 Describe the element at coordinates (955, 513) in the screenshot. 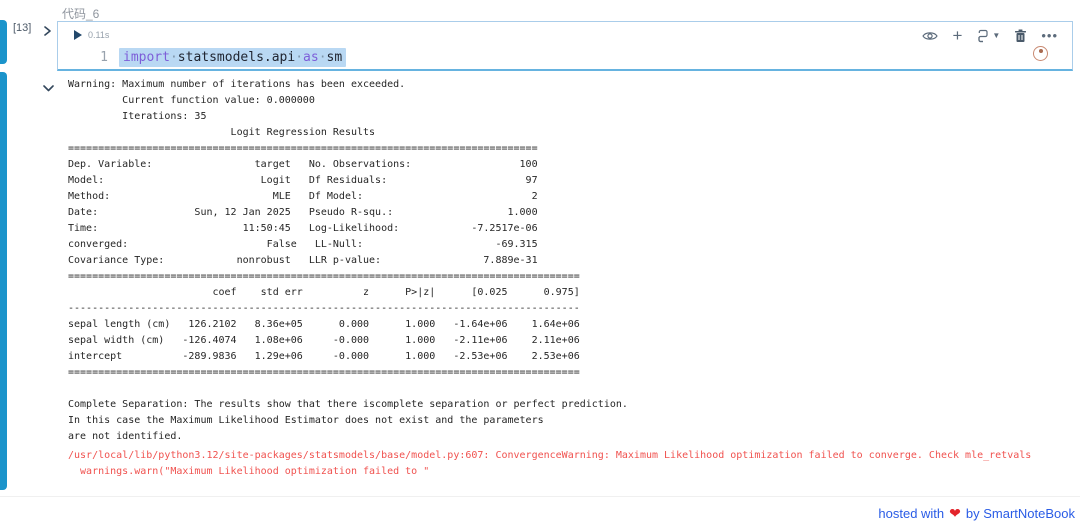

I see `heart-icon: ❤` at that location.